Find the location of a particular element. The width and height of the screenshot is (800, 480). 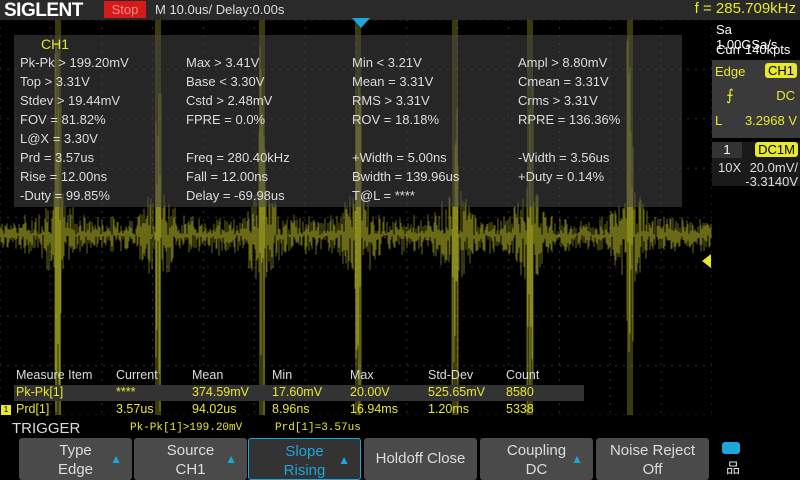

trigger-type: Edge is located at coordinates (730, 71).